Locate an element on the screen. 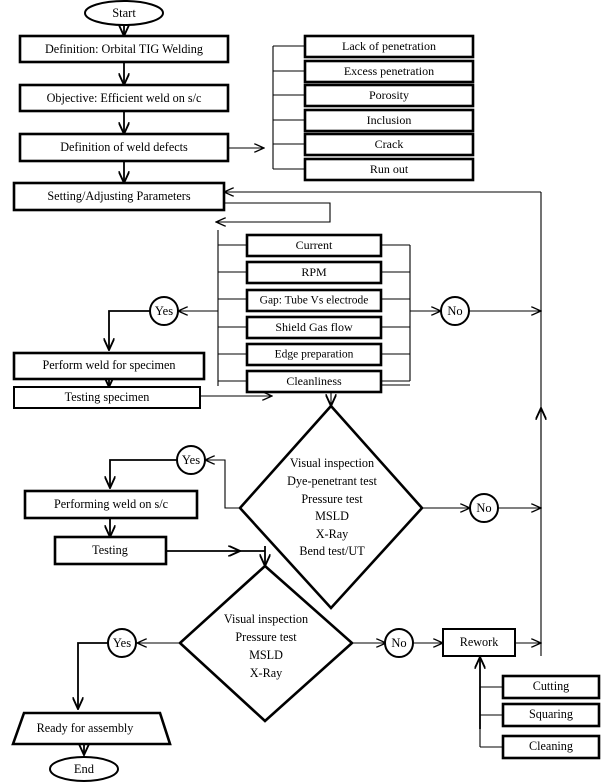 The image size is (604, 782). parameter-label: Current is located at coordinates (314, 245).